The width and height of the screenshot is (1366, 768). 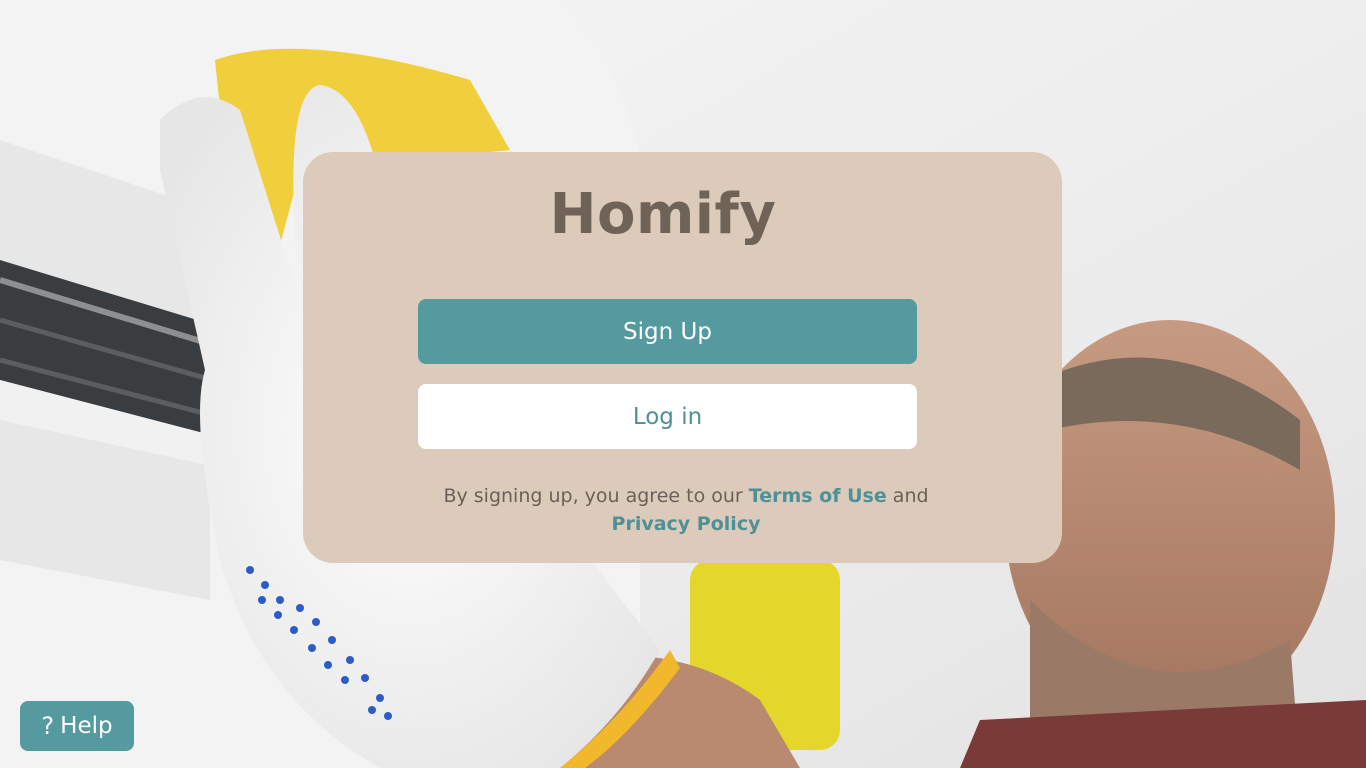 What do you see at coordinates (686, 524) in the screenshot?
I see `privacy-policy-link: Privacy Policy` at bounding box center [686, 524].